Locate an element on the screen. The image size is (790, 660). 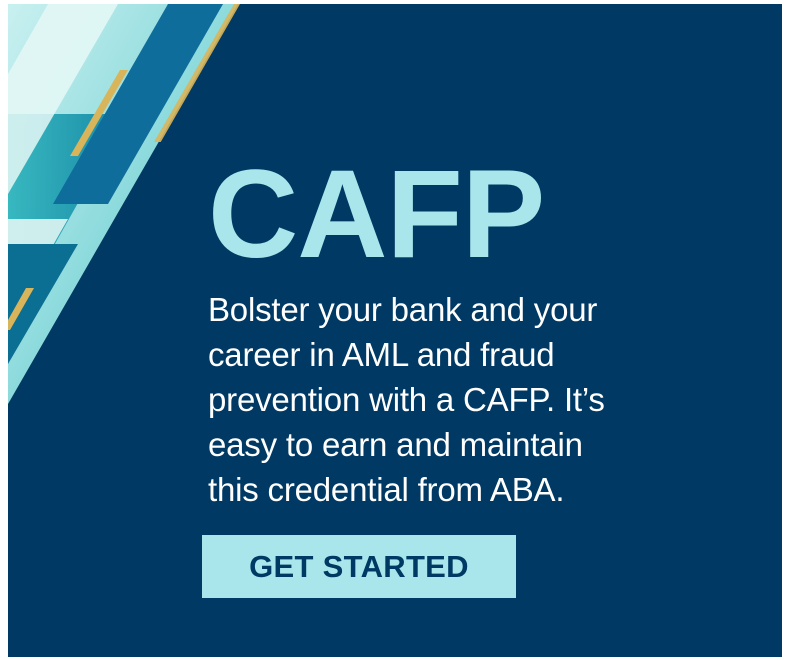
body-line: career in AML and fraud is located at coordinates (381, 354).